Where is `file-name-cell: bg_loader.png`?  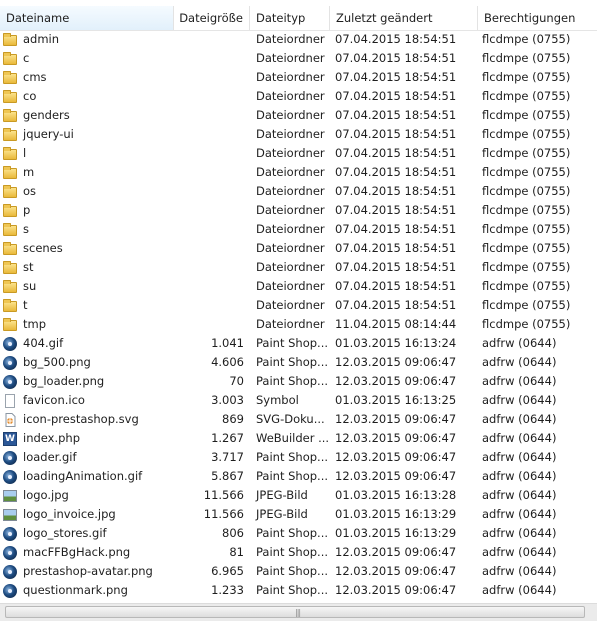
file-name-cell: bg_loader.png is located at coordinates (87, 381).